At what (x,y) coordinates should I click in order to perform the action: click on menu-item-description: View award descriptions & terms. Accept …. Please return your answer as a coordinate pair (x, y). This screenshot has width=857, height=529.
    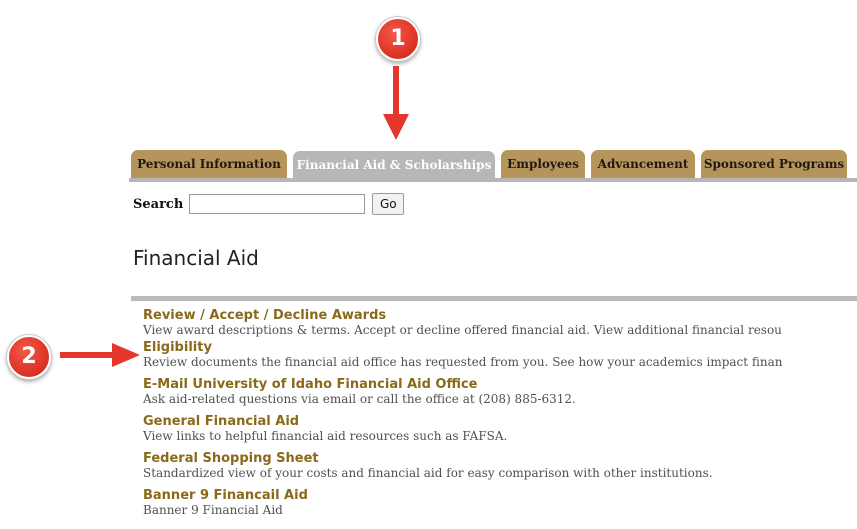
    Looking at the image, I should click on (462, 330).